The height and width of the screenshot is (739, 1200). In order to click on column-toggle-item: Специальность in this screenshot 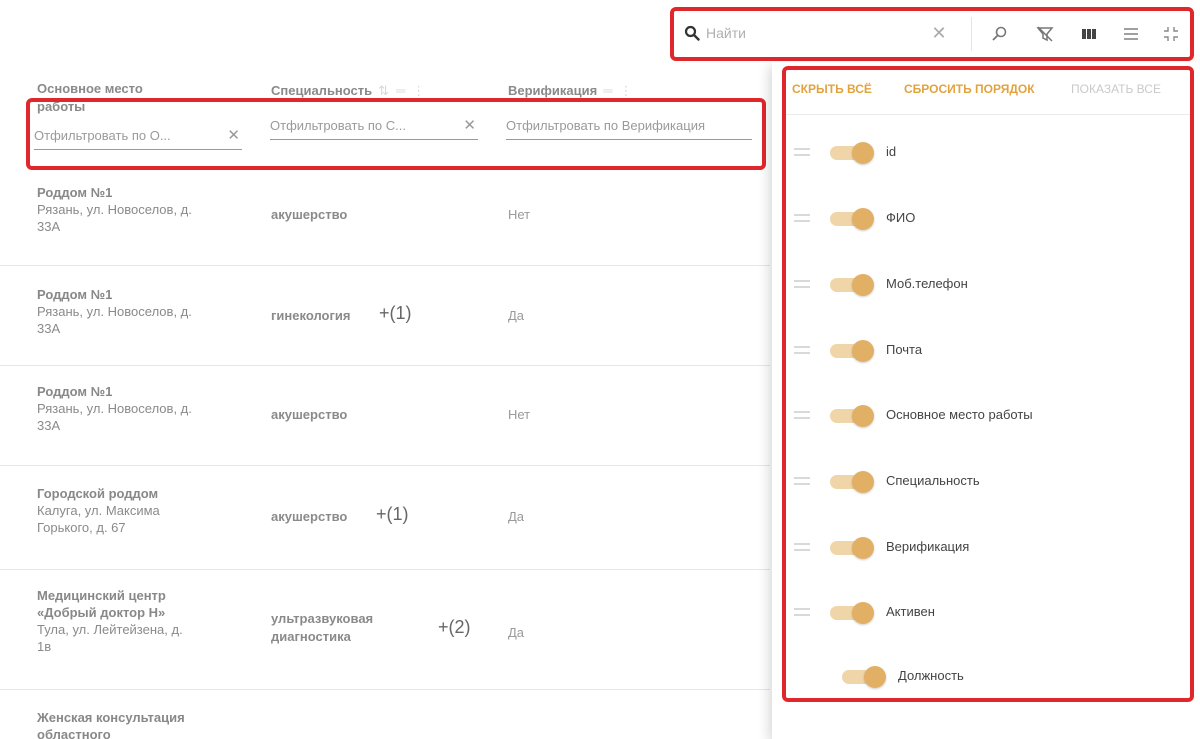, I will do `click(988, 481)`.